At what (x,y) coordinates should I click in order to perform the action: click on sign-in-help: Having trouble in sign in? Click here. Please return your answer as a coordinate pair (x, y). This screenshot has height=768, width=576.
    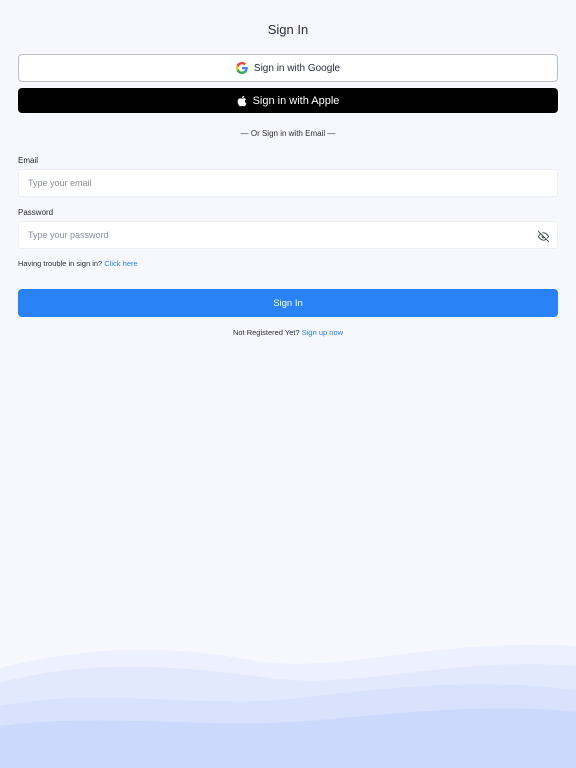
    Looking at the image, I should click on (78, 263).